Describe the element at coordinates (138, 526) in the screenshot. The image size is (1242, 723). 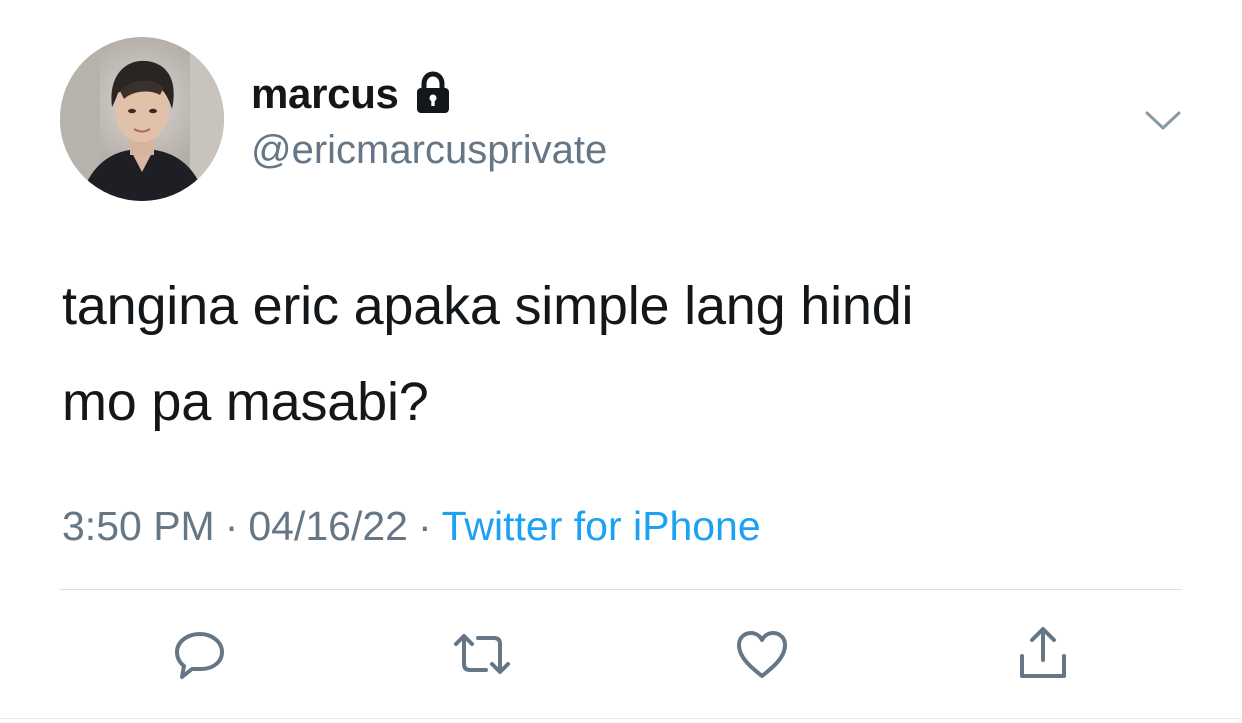
I see `tweet-time: 3:50 PM` at that location.